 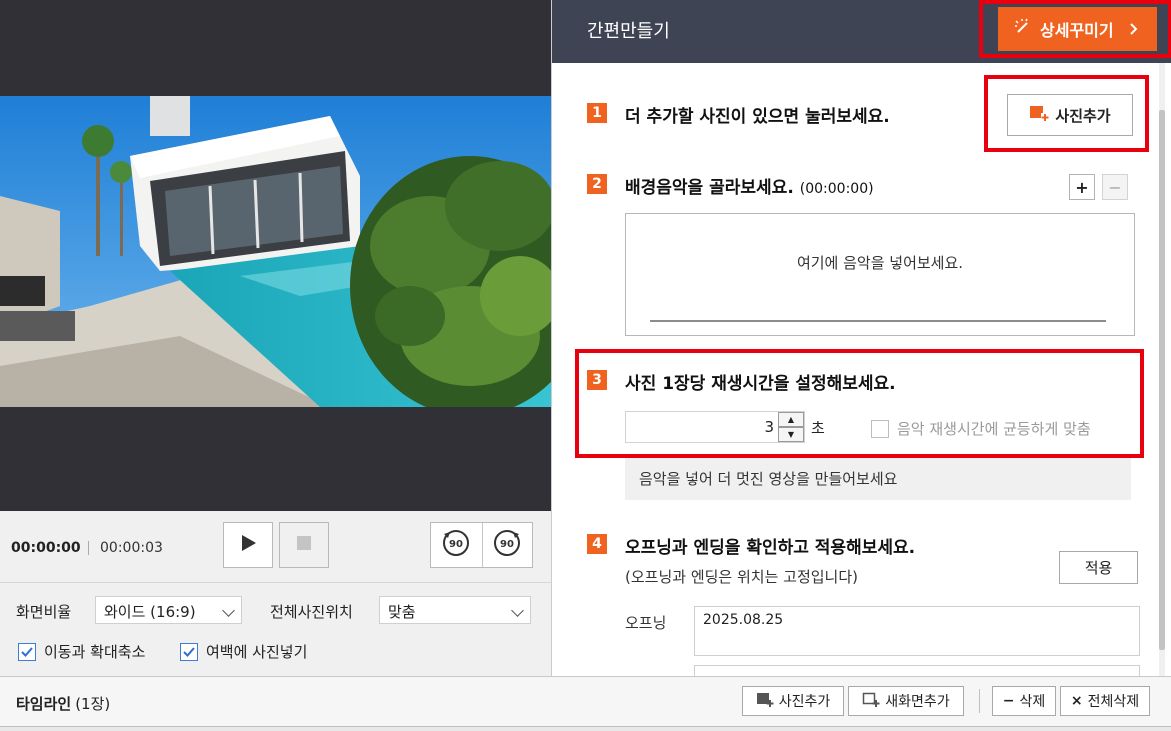 I want to click on total-time: 00:00:03, so click(x=131, y=548).